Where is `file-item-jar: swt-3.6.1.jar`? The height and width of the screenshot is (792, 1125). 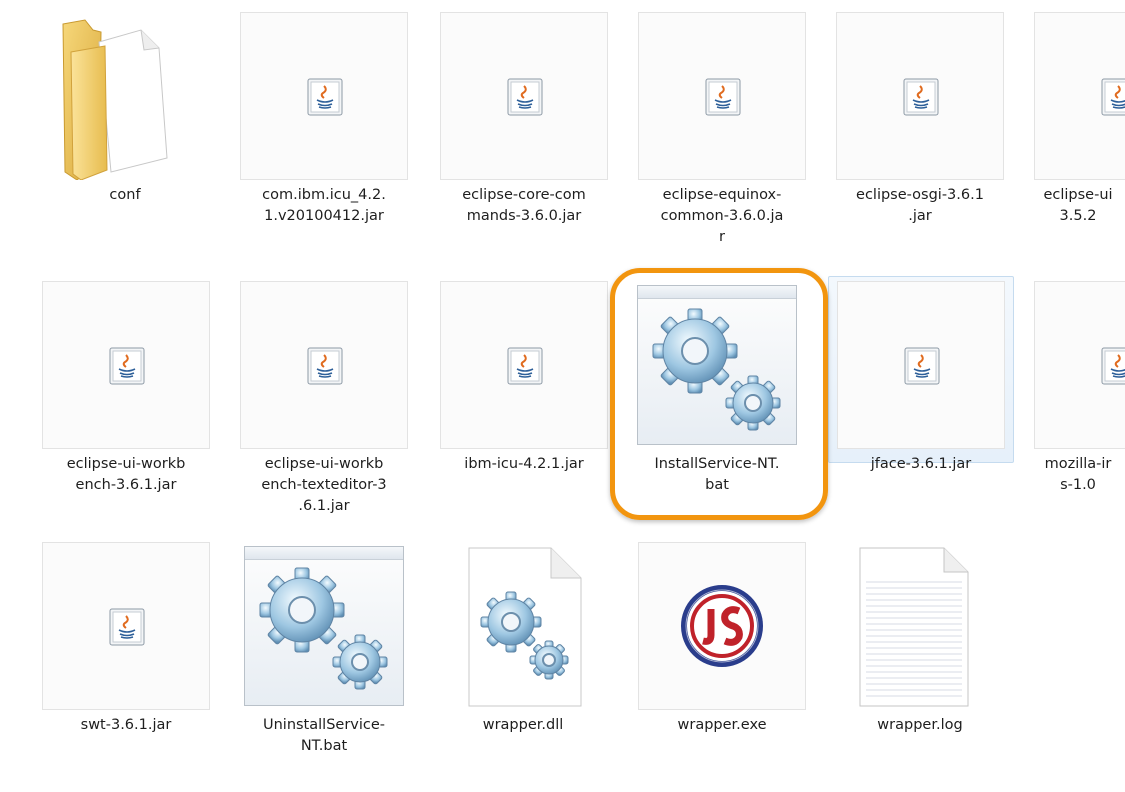 file-item-jar: swt-3.6.1.jar is located at coordinates (125, 667).